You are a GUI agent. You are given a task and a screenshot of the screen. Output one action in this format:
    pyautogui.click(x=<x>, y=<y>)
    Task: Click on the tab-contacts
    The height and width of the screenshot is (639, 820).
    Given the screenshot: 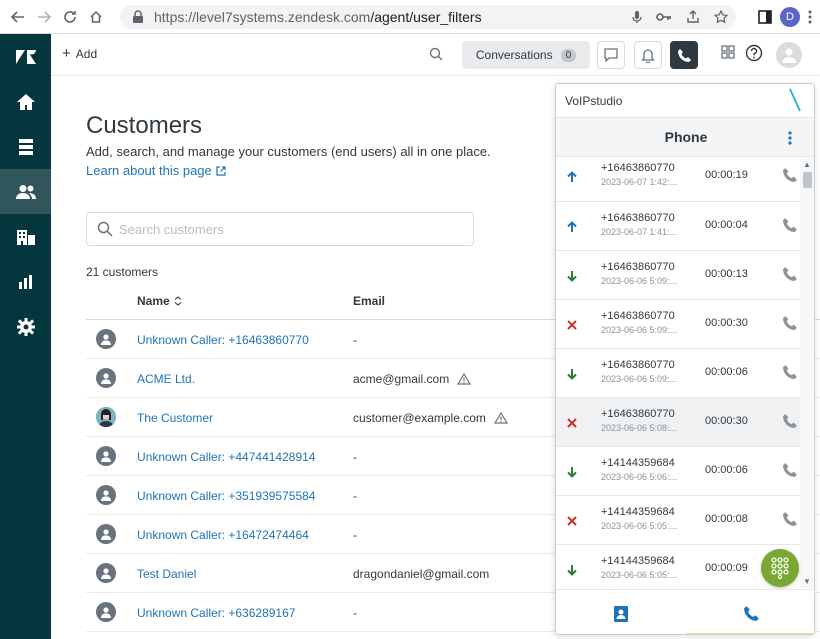 What is the action you would take?
    pyautogui.click(x=621, y=612)
    